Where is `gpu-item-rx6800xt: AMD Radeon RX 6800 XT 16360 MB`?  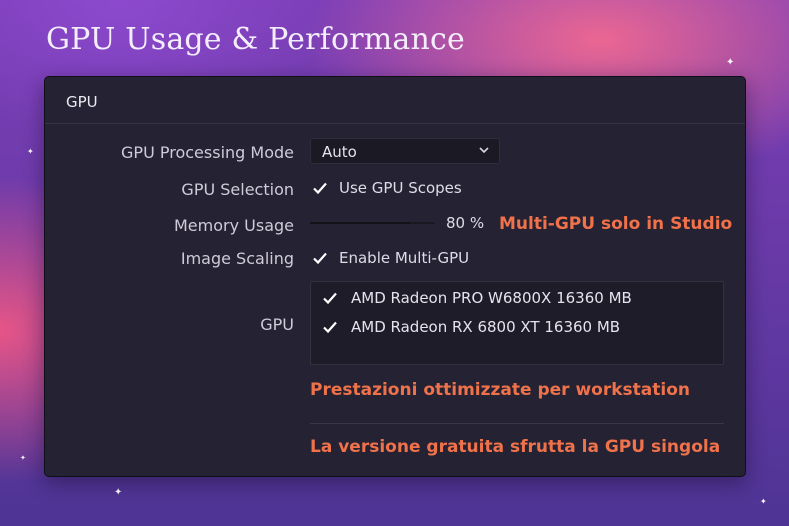
gpu-item-rx6800xt: AMD Radeon RX 6800 XT 16360 MB is located at coordinates (470, 327).